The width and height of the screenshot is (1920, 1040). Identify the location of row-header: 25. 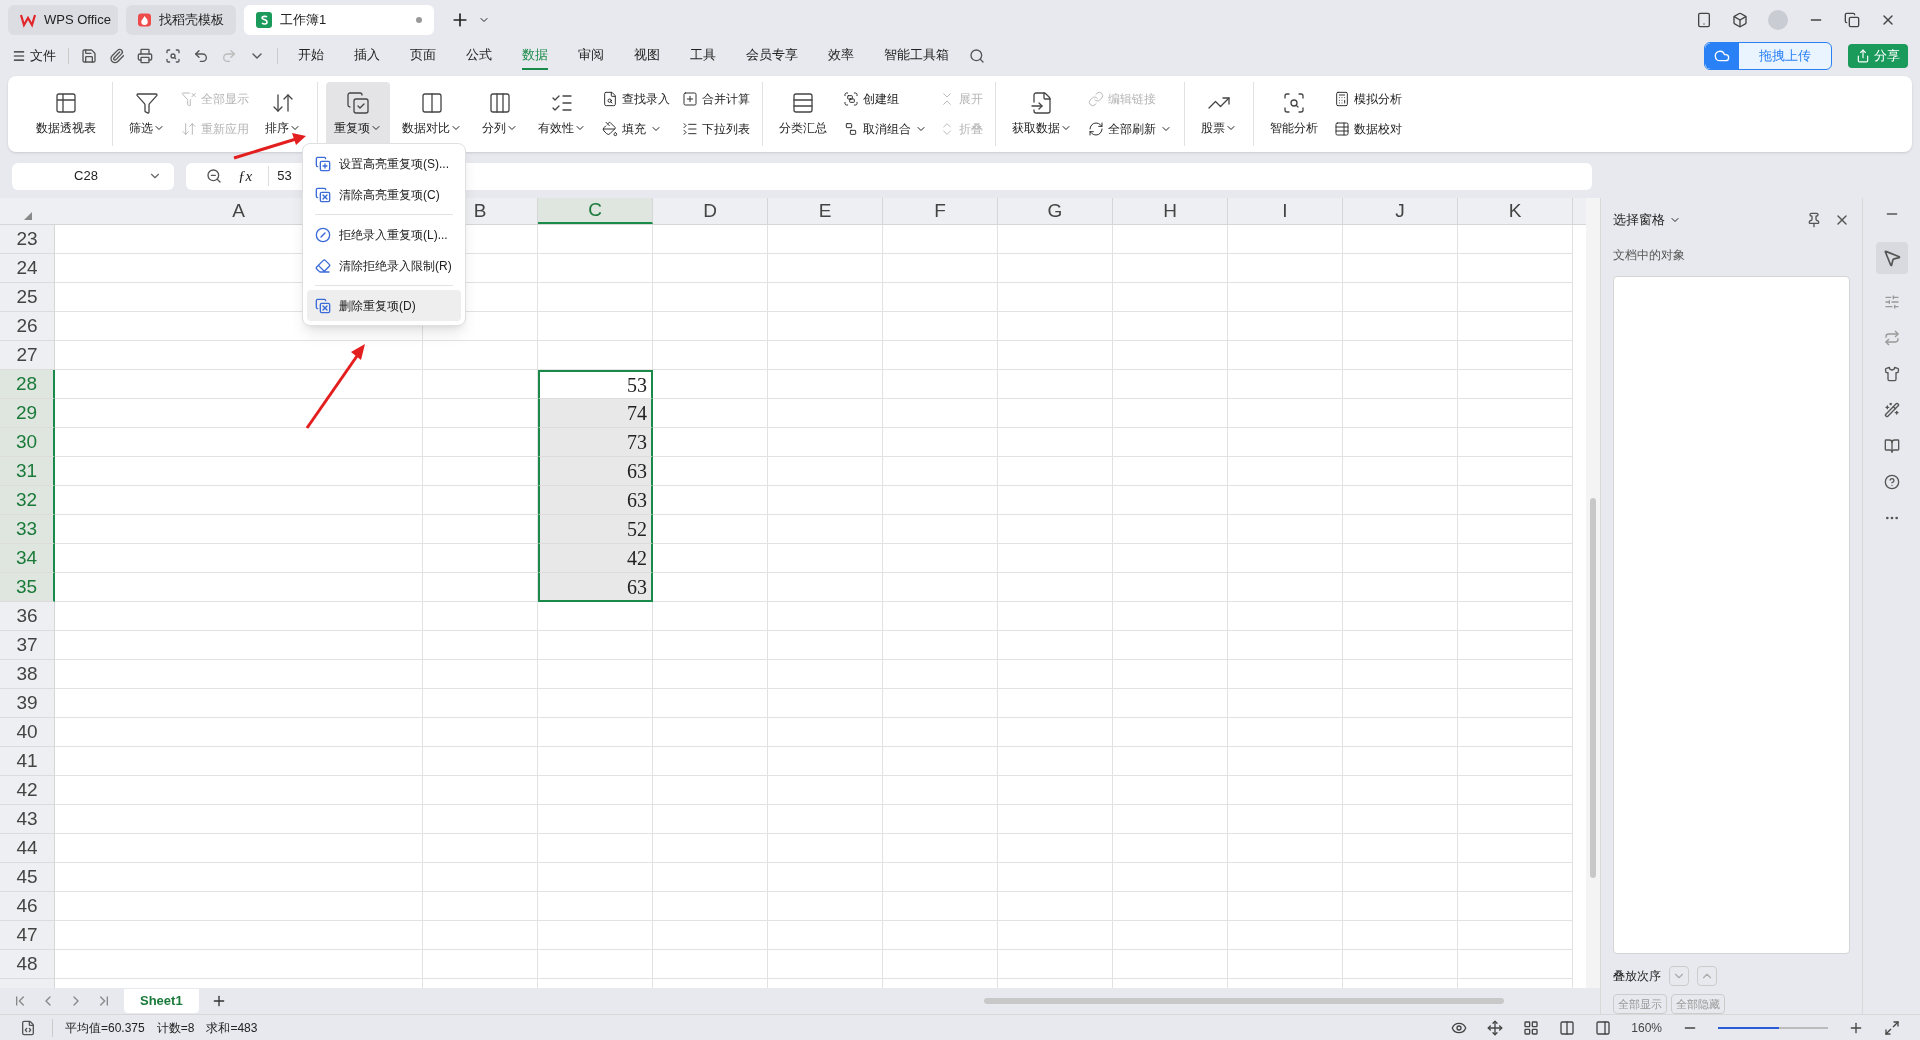
(27, 297).